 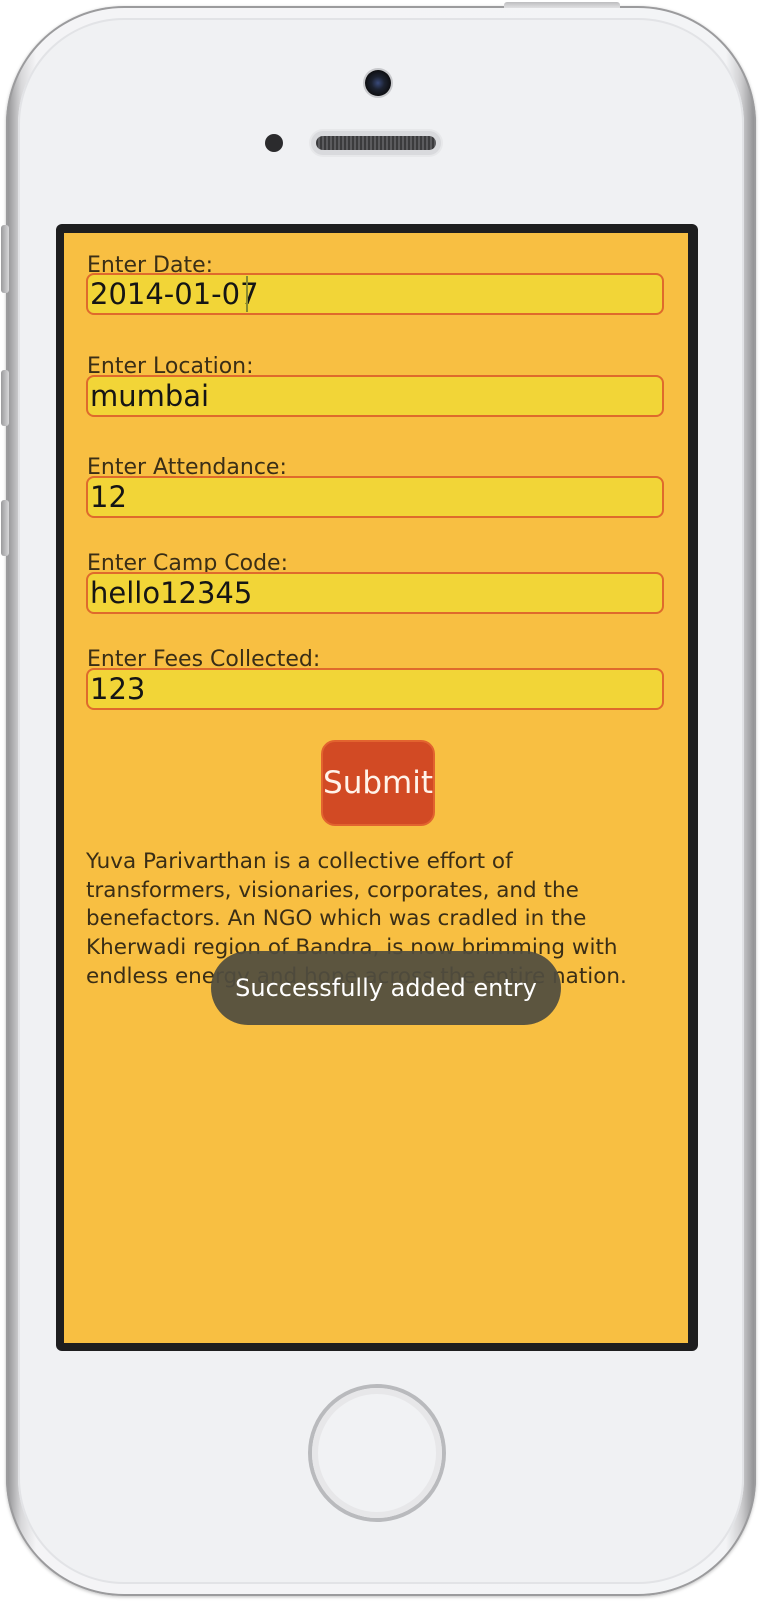 What do you see at coordinates (274, 143) in the screenshot?
I see `sensor-icon` at bounding box center [274, 143].